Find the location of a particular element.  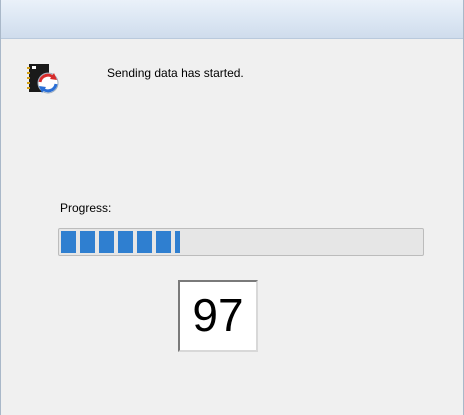

progress-bar-fill is located at coordinates (120, 242).